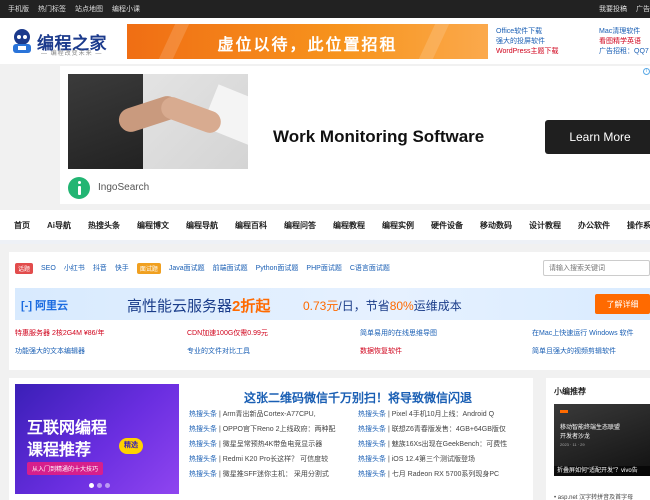  I want to click on aliyun-price-c: 80%, so click(401, 306).